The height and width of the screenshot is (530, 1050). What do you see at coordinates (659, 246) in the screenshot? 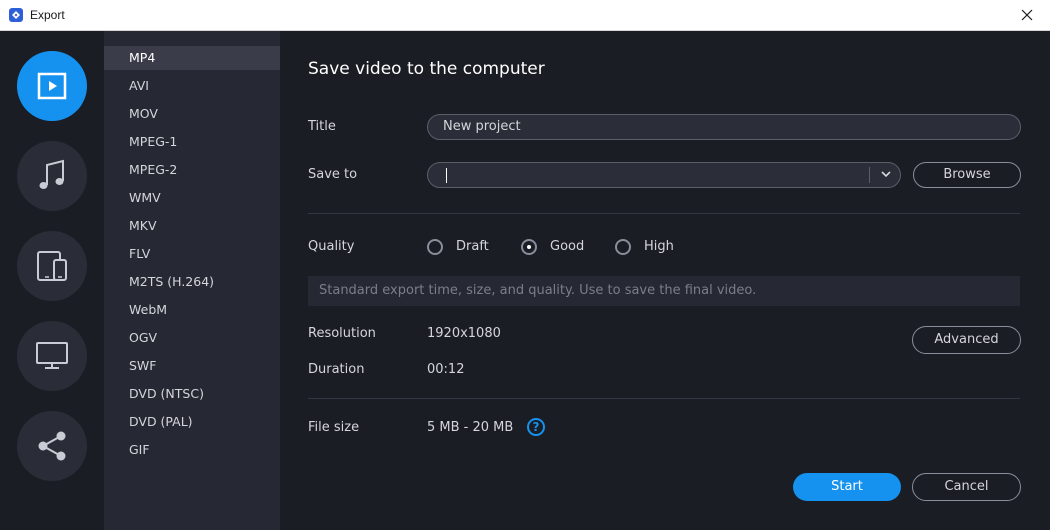
I see `quality-high-label: High` at bounding box center [659, 246].